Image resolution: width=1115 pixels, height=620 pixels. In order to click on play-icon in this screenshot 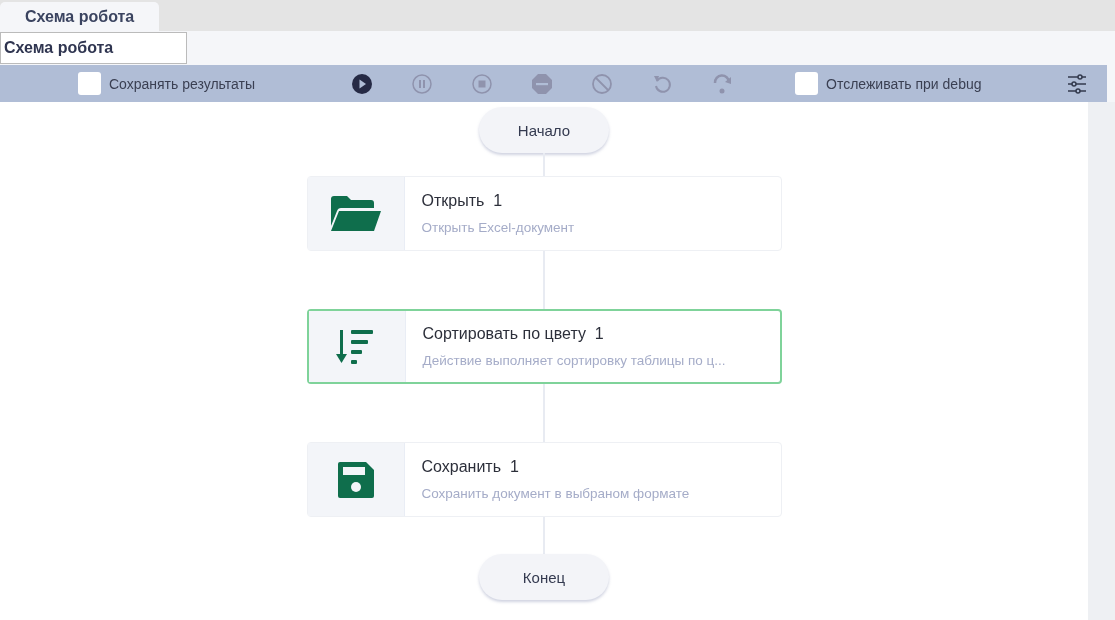, I will do `click(362, 83)`.